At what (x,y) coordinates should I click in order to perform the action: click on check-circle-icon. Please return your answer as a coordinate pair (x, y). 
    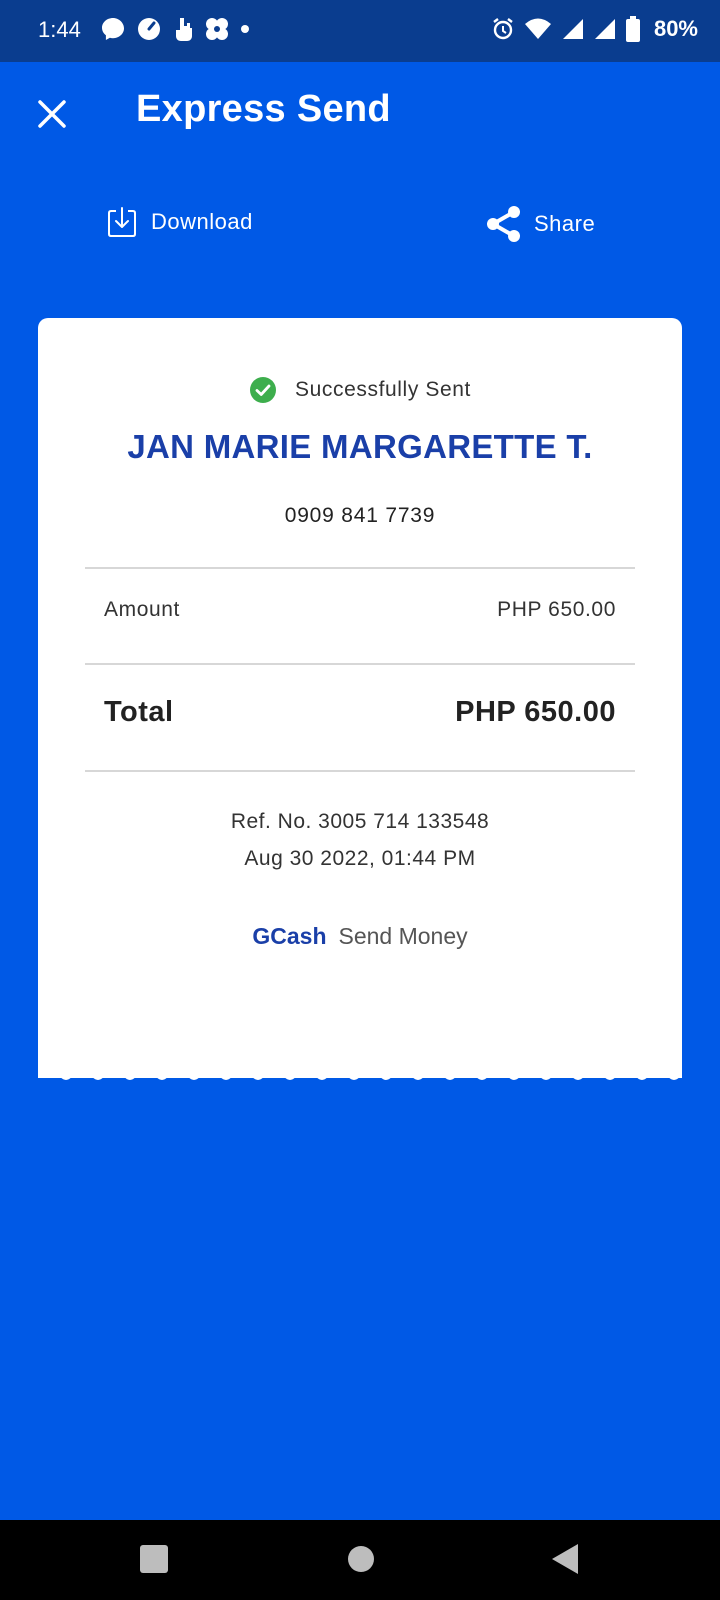
    Looking at the image, I should click on (263, 390).